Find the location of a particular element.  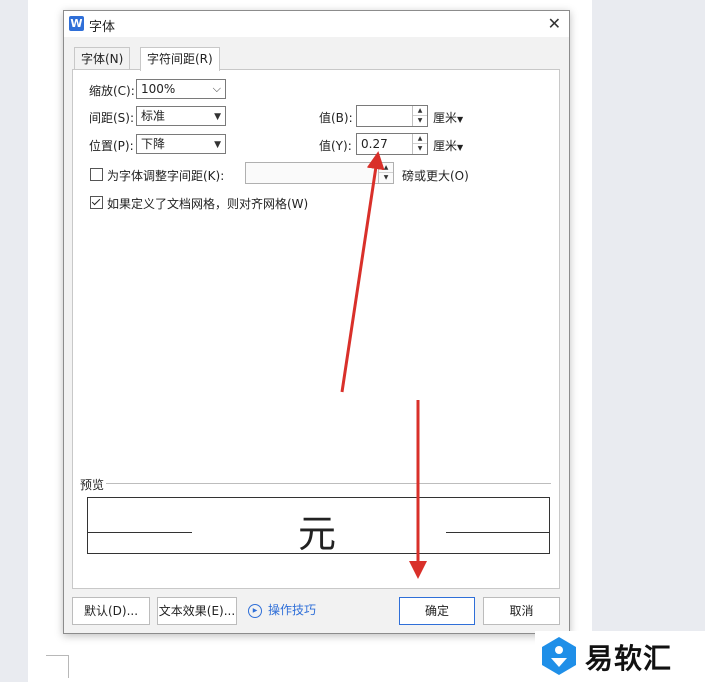

tab-character-spacing: 字符间距(R) is located at coordinates (180, 59).